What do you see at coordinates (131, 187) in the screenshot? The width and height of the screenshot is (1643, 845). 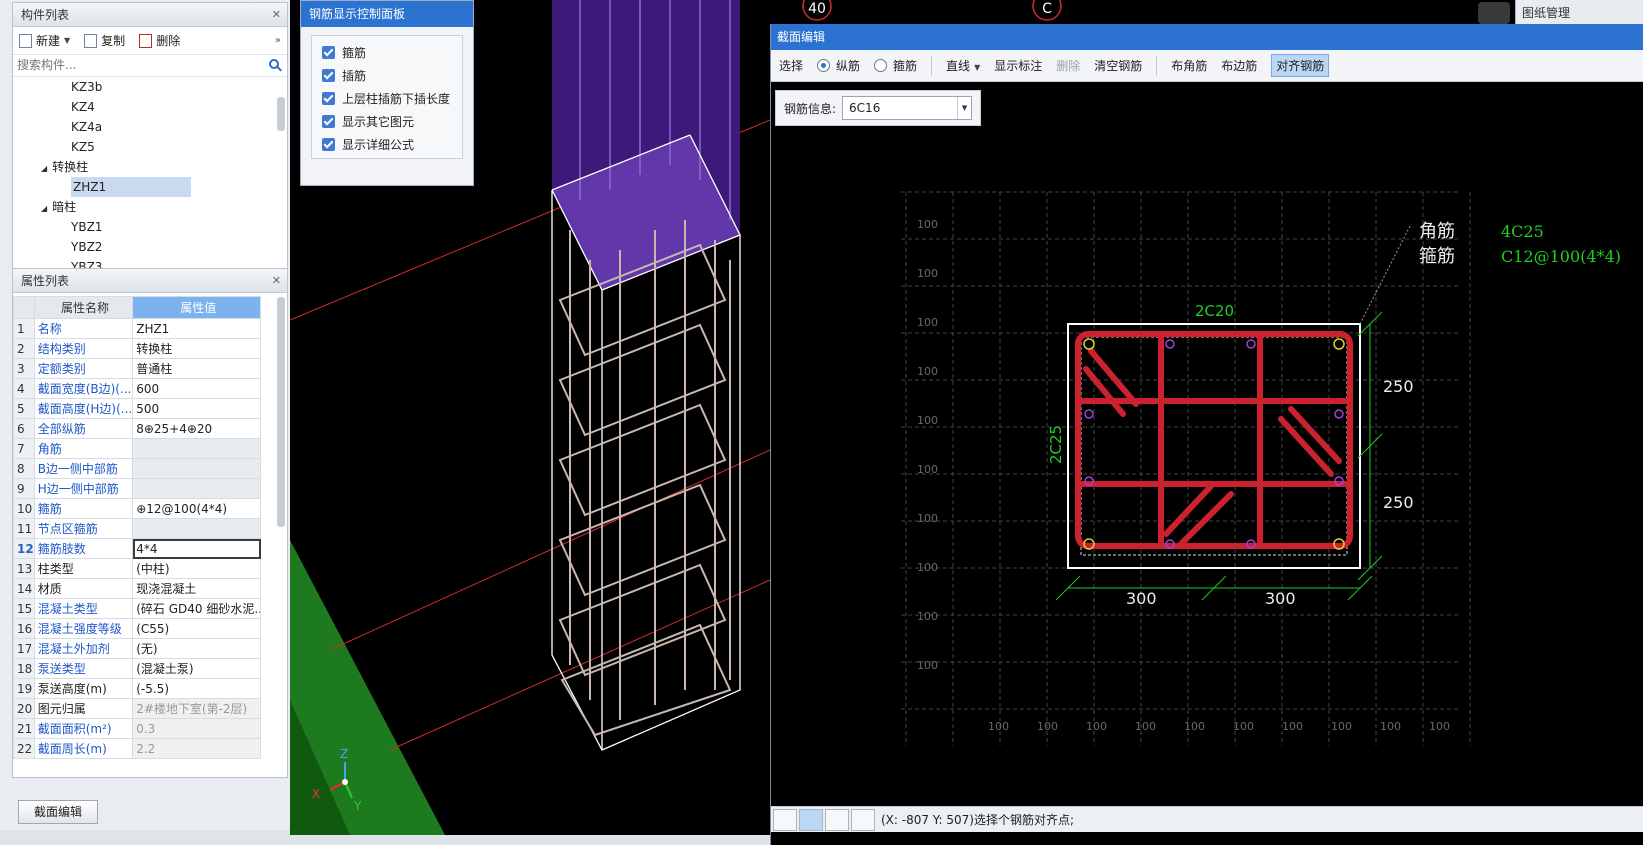 I see `tree-item: ZHZ1` at bounding box center [131, 187].